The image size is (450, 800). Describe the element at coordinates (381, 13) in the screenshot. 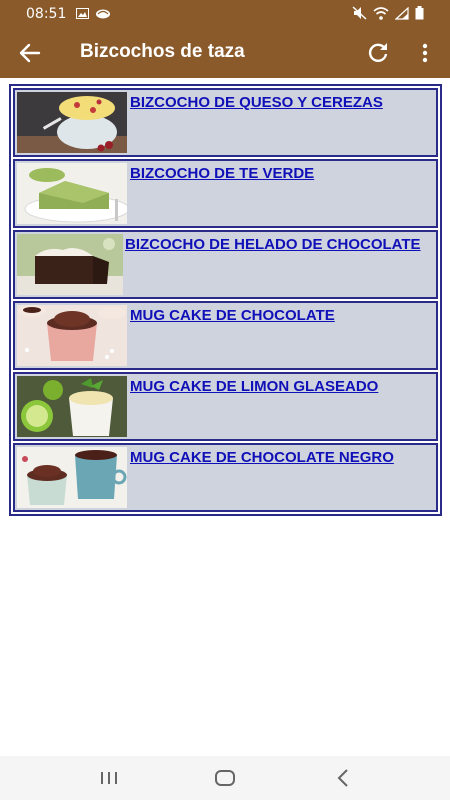

I see `wifi-icon` at that location.